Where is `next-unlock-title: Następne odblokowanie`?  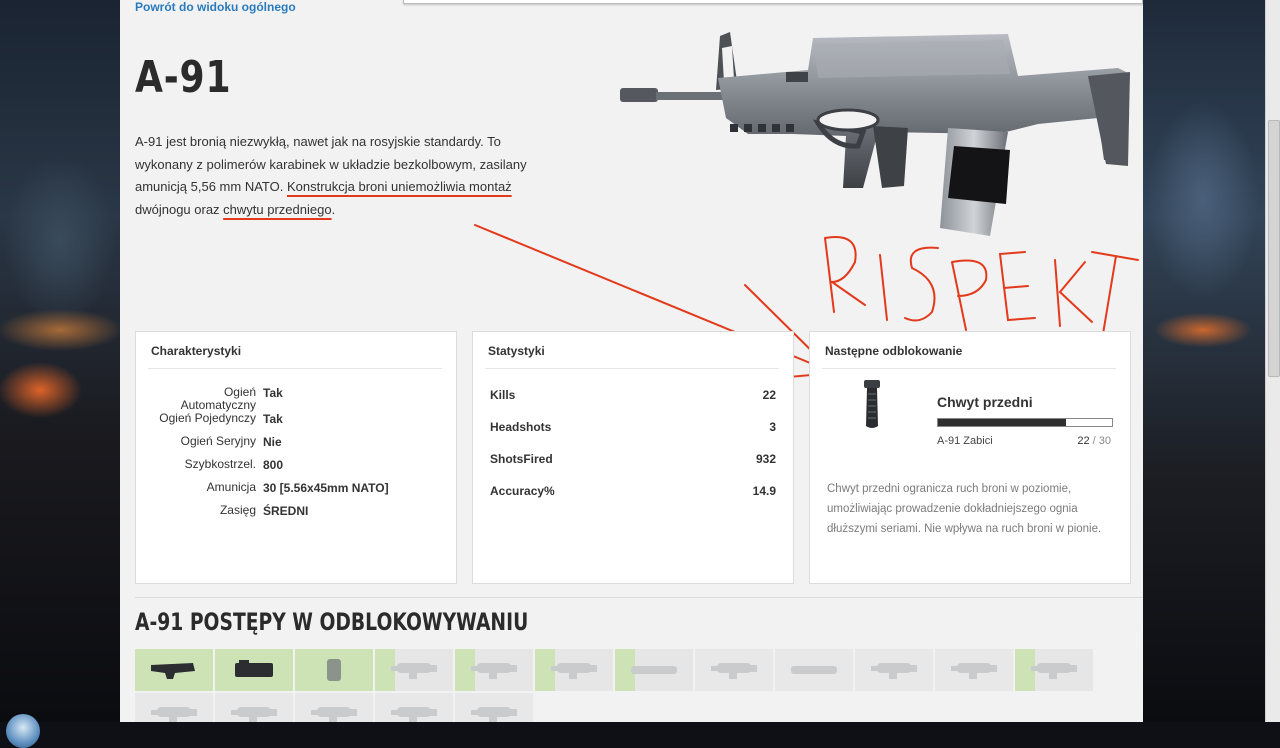
next-unlock-title: Następne odblokowanie is located at coordinates (894, 351).